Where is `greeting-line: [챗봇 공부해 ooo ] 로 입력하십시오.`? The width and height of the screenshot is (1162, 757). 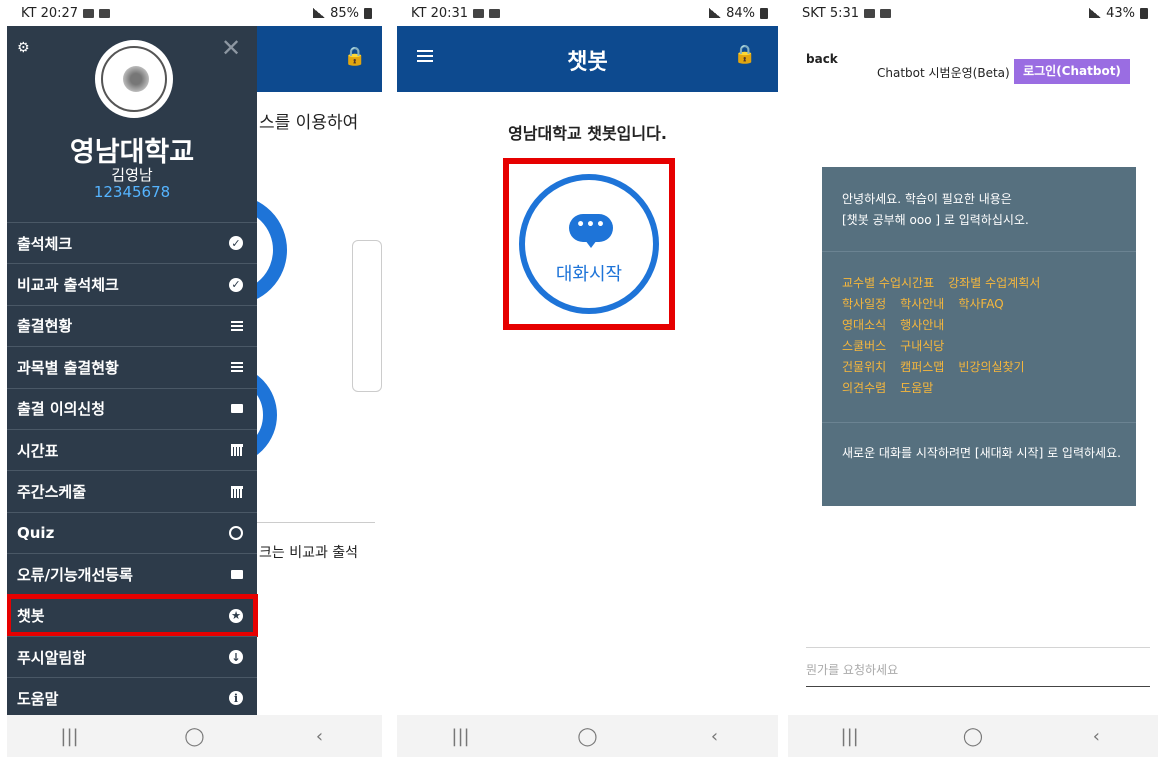
greeting-line: [챗봇 공부해 ooo ] 로 입력하십시오. is located at coordinates (935, 220).